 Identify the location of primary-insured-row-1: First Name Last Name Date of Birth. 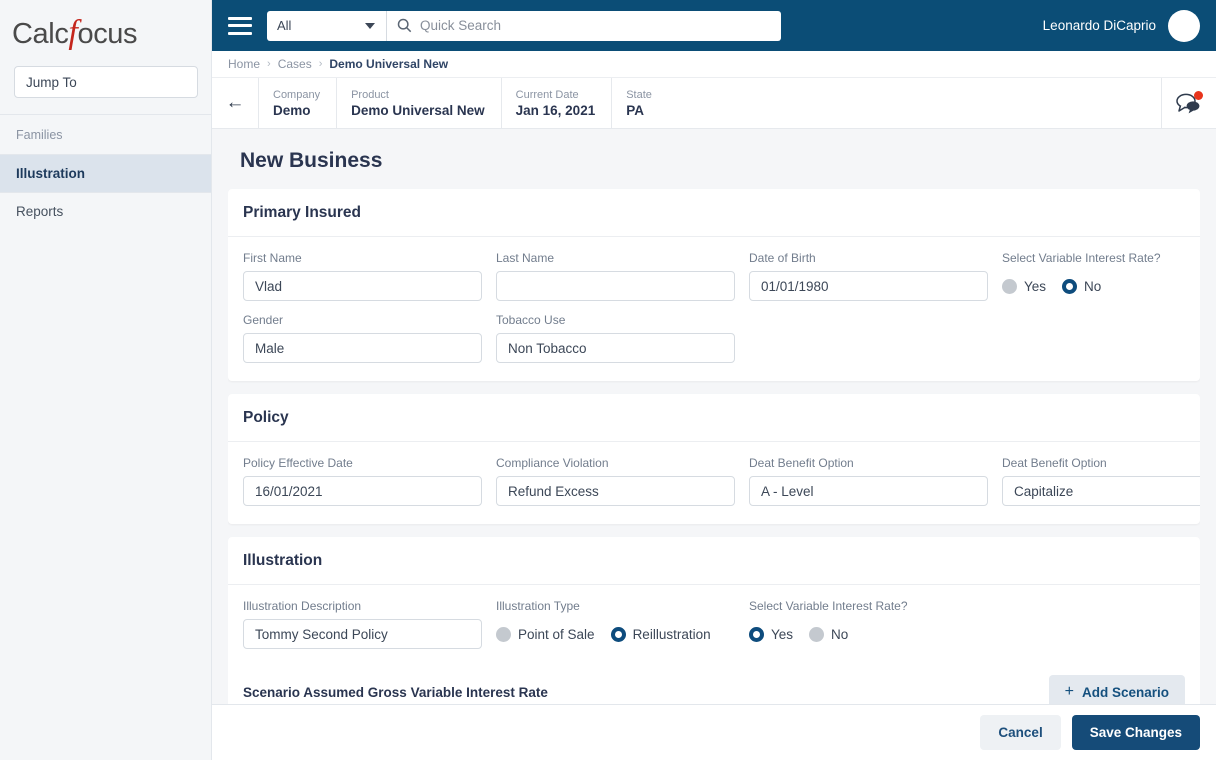
(714, 276).